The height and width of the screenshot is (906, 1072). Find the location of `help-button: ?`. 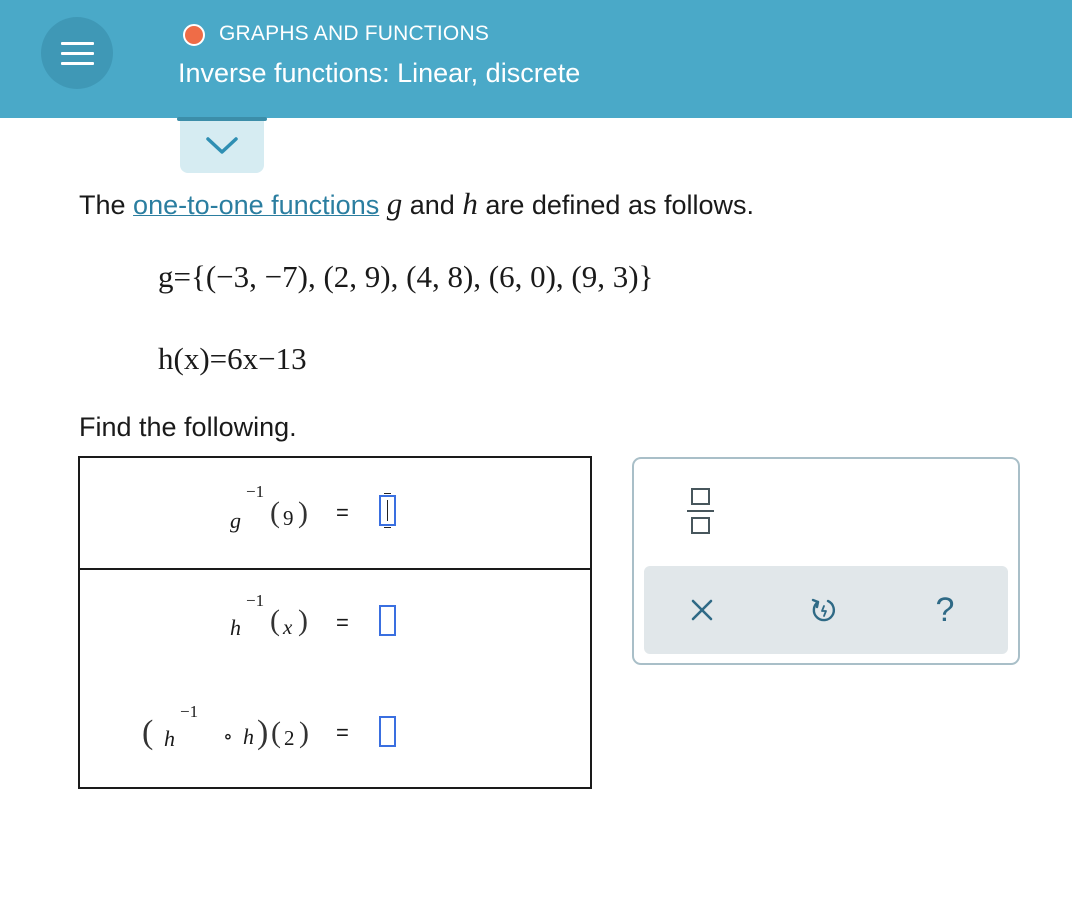

help-button: ? is located at coordinates (945, 610).